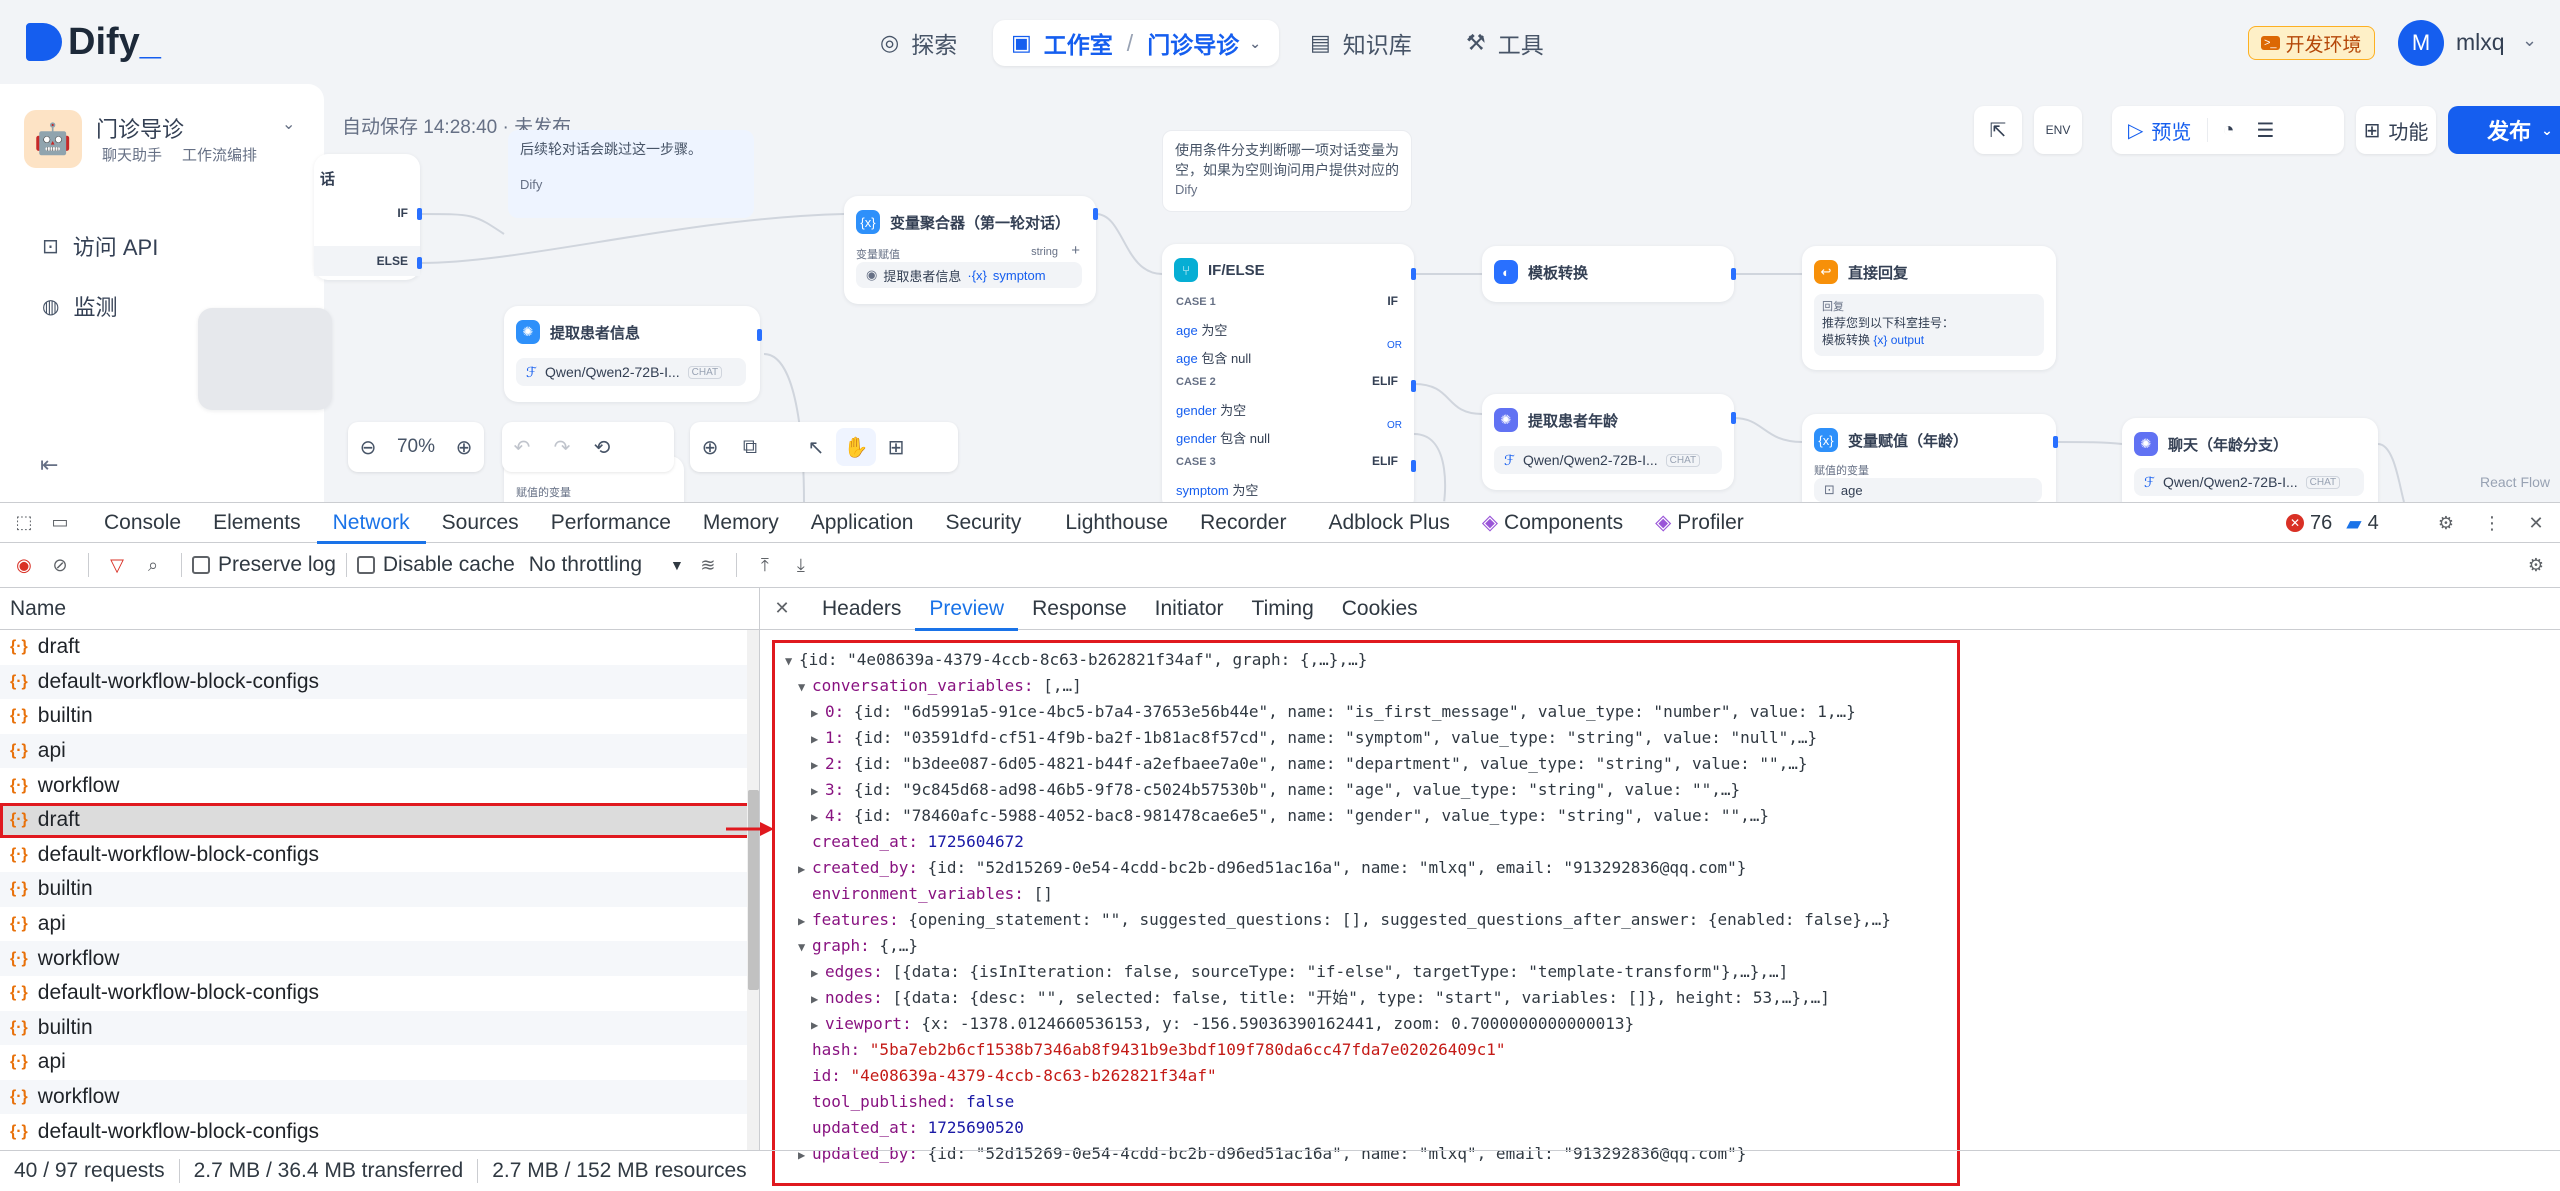 The image size is (2560, 1191). Describe the element at coordinates (368, 447) in the screenshot. I see `zoom-out-icon: ⊖` at that location.